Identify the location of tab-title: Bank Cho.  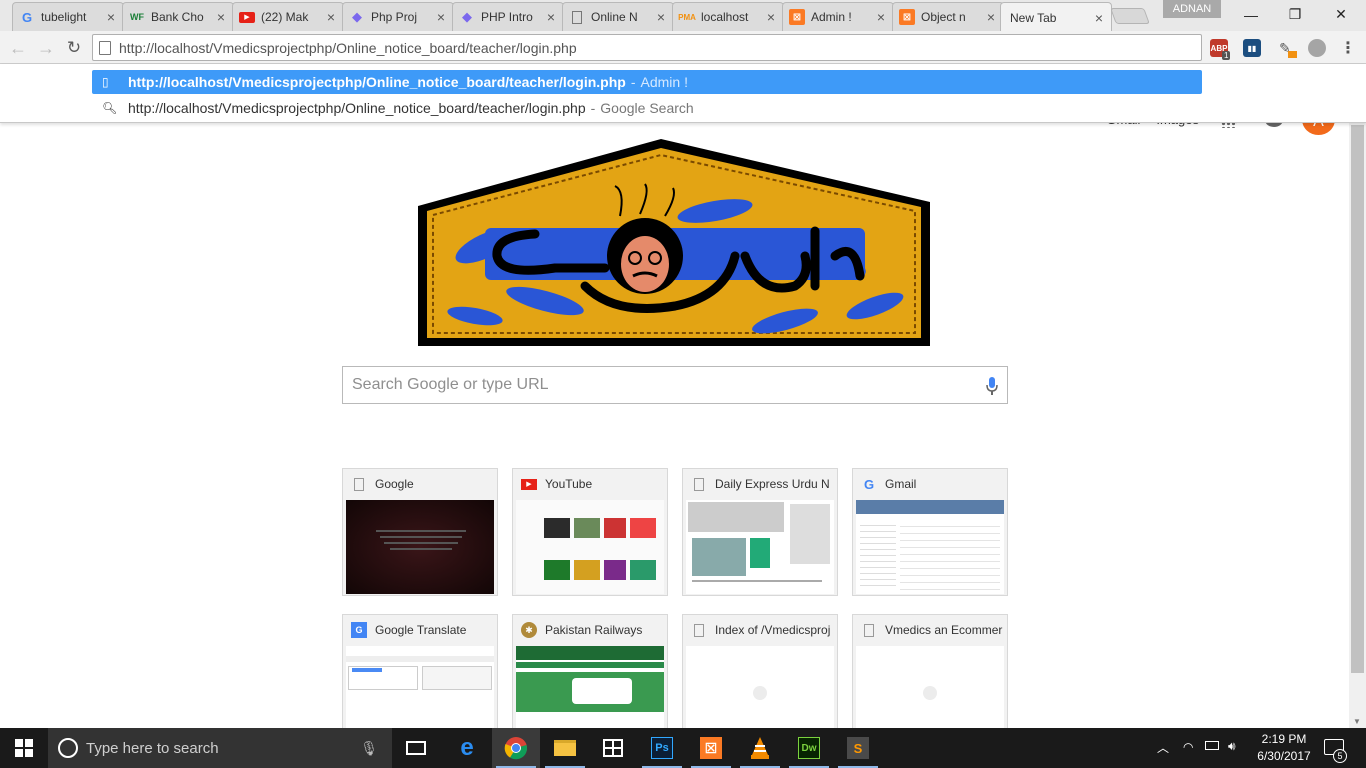
(177, 17).